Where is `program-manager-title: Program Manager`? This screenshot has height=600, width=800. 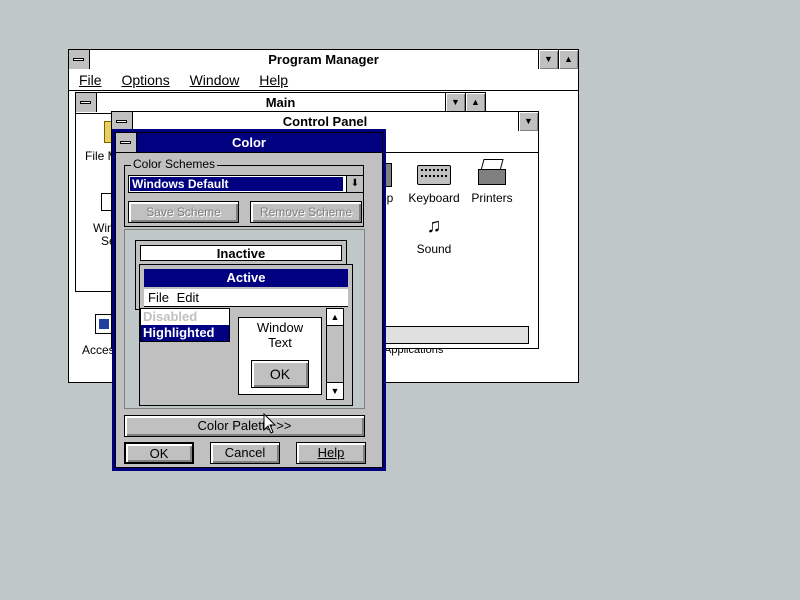
program-manager-title: Program Manager is located at coordinates (323, 59).